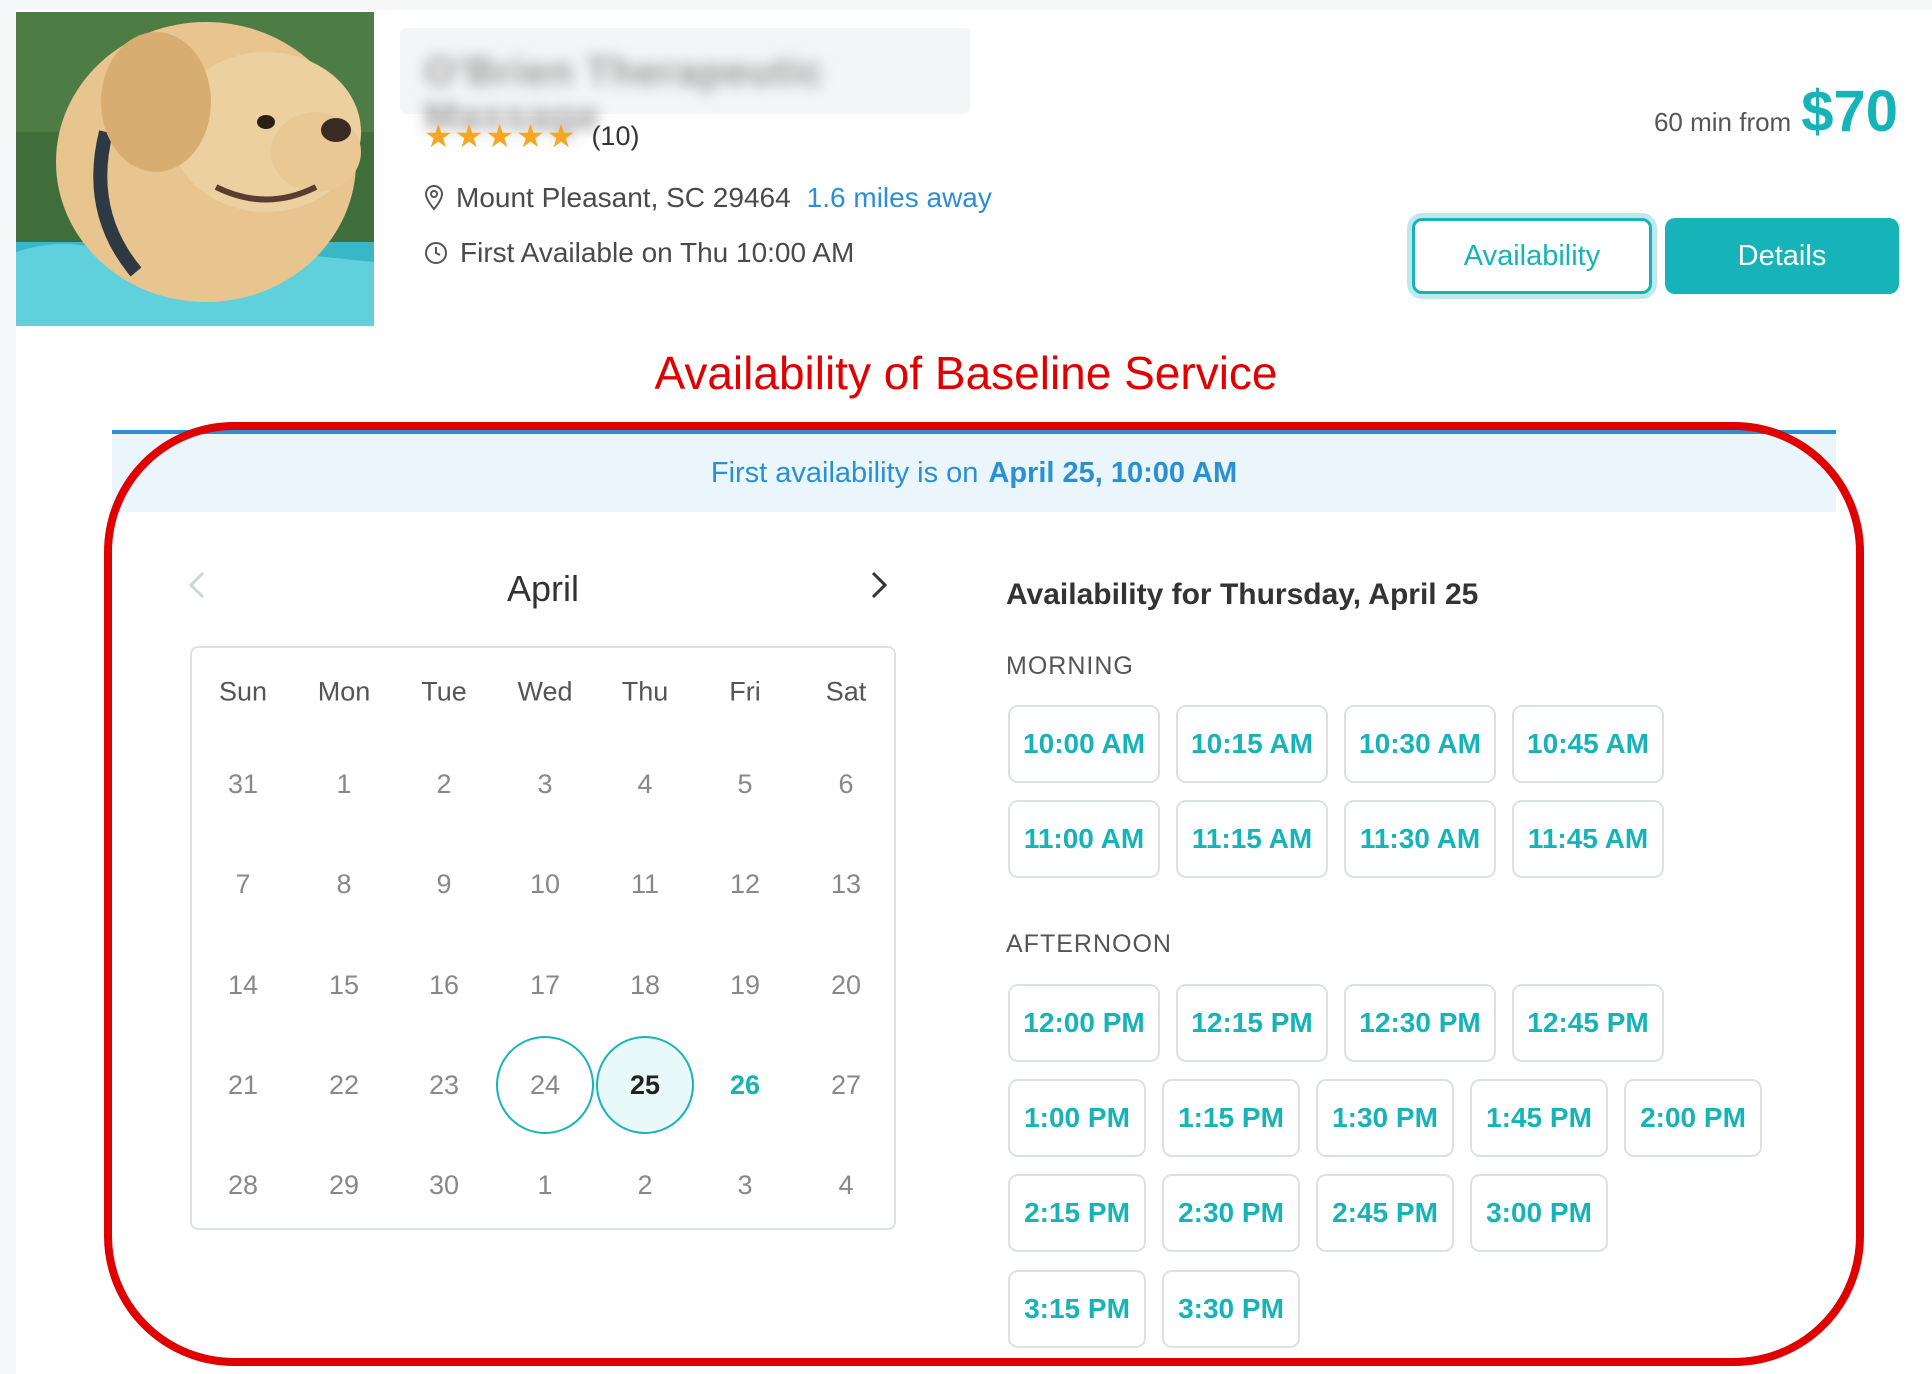 This screenshot has width=1932, height=1374. What do you see at coordinates (966, 373) in the screenshot?
I see `annotation-title: Availability of Baseline Service` at bounding box center [966, 373].